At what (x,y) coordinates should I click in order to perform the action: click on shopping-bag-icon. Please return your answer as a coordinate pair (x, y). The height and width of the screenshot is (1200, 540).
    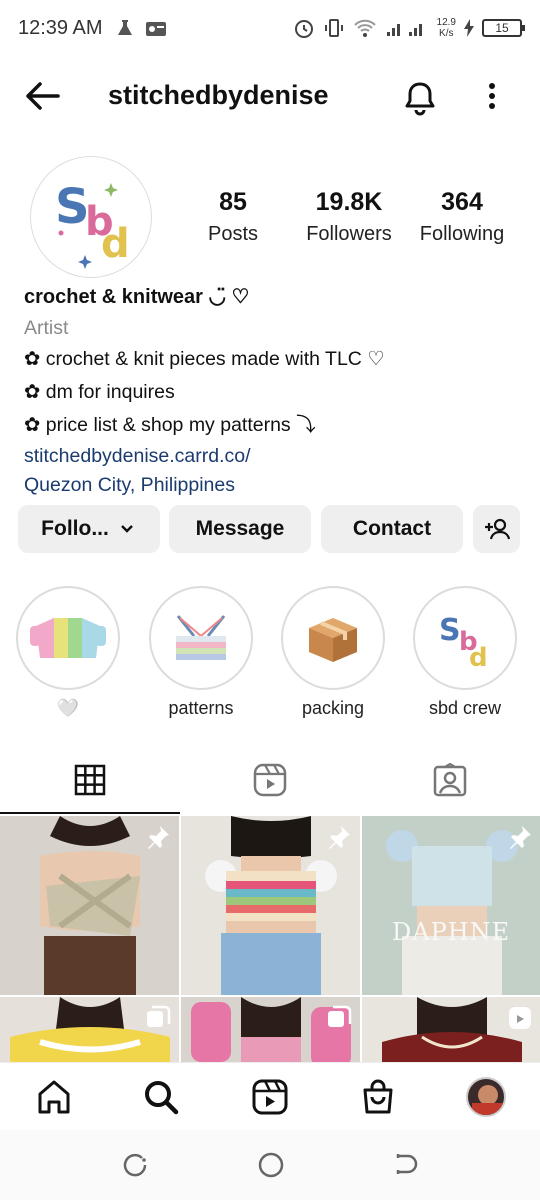
    Looking at the image, I should click on (378, 1096).